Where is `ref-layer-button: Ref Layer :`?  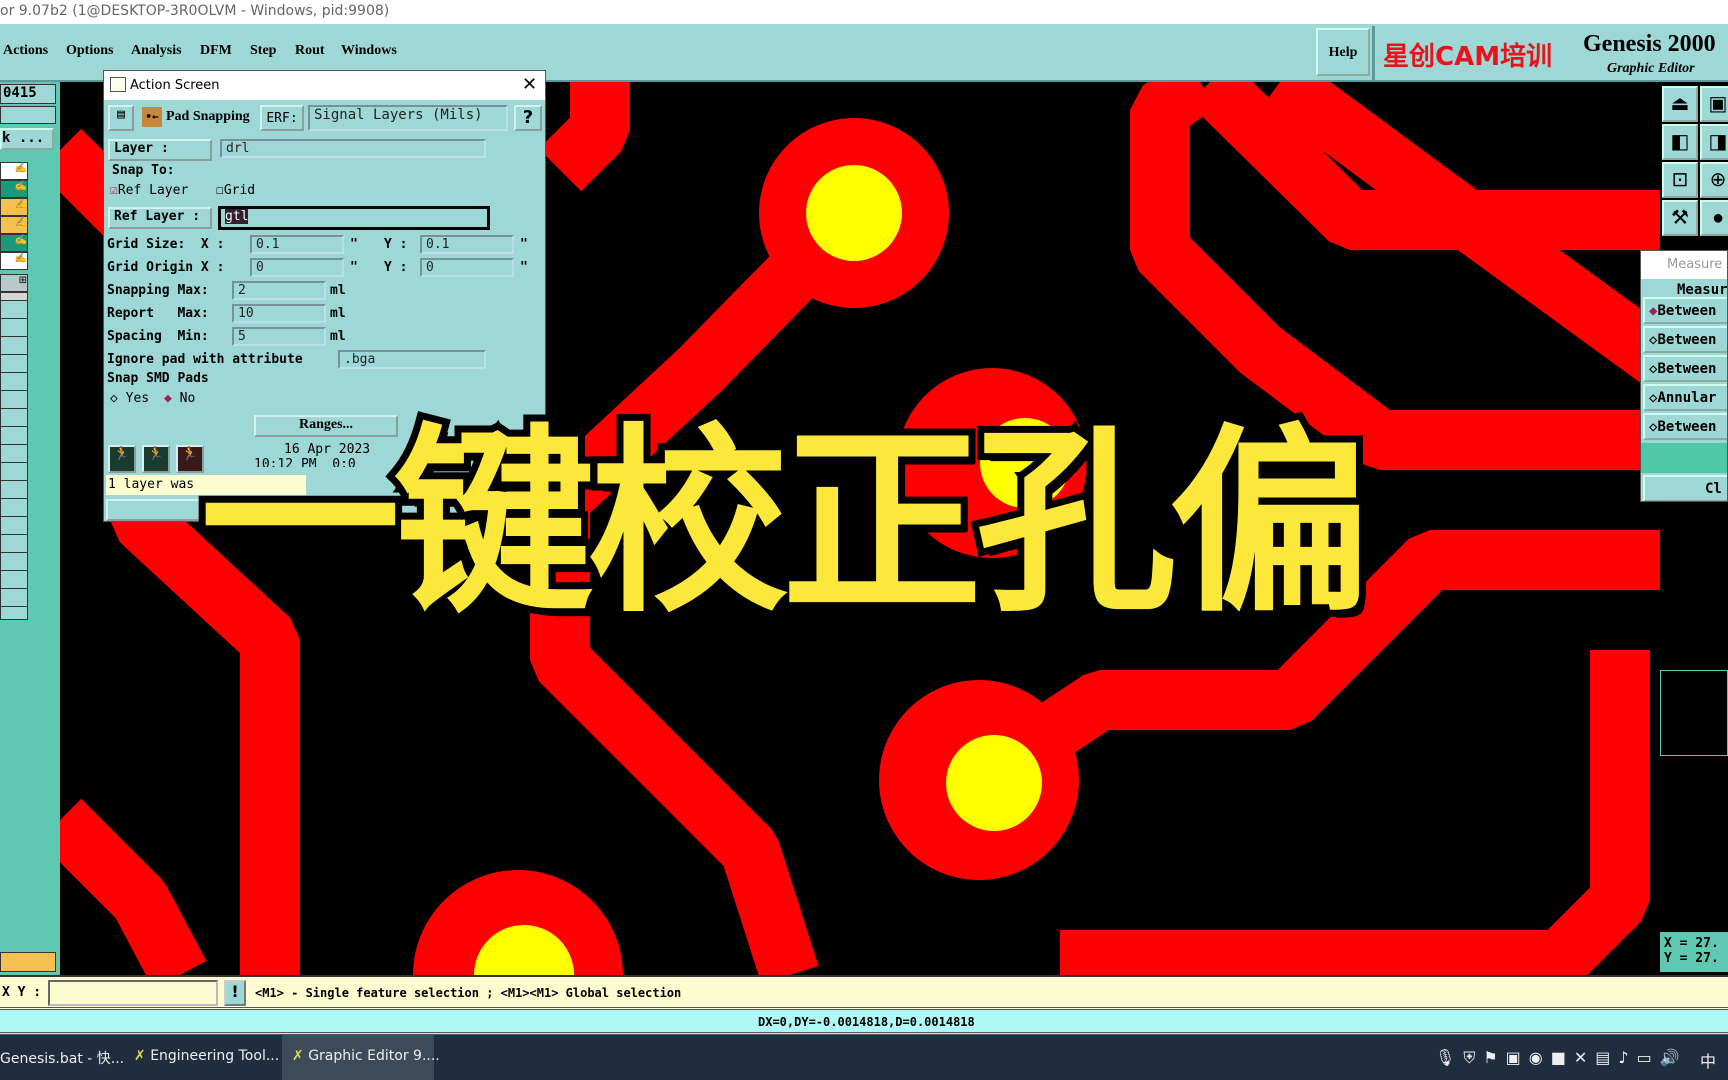
ref-layer-button: Ref Layer : is located at coordinates (160, 218).